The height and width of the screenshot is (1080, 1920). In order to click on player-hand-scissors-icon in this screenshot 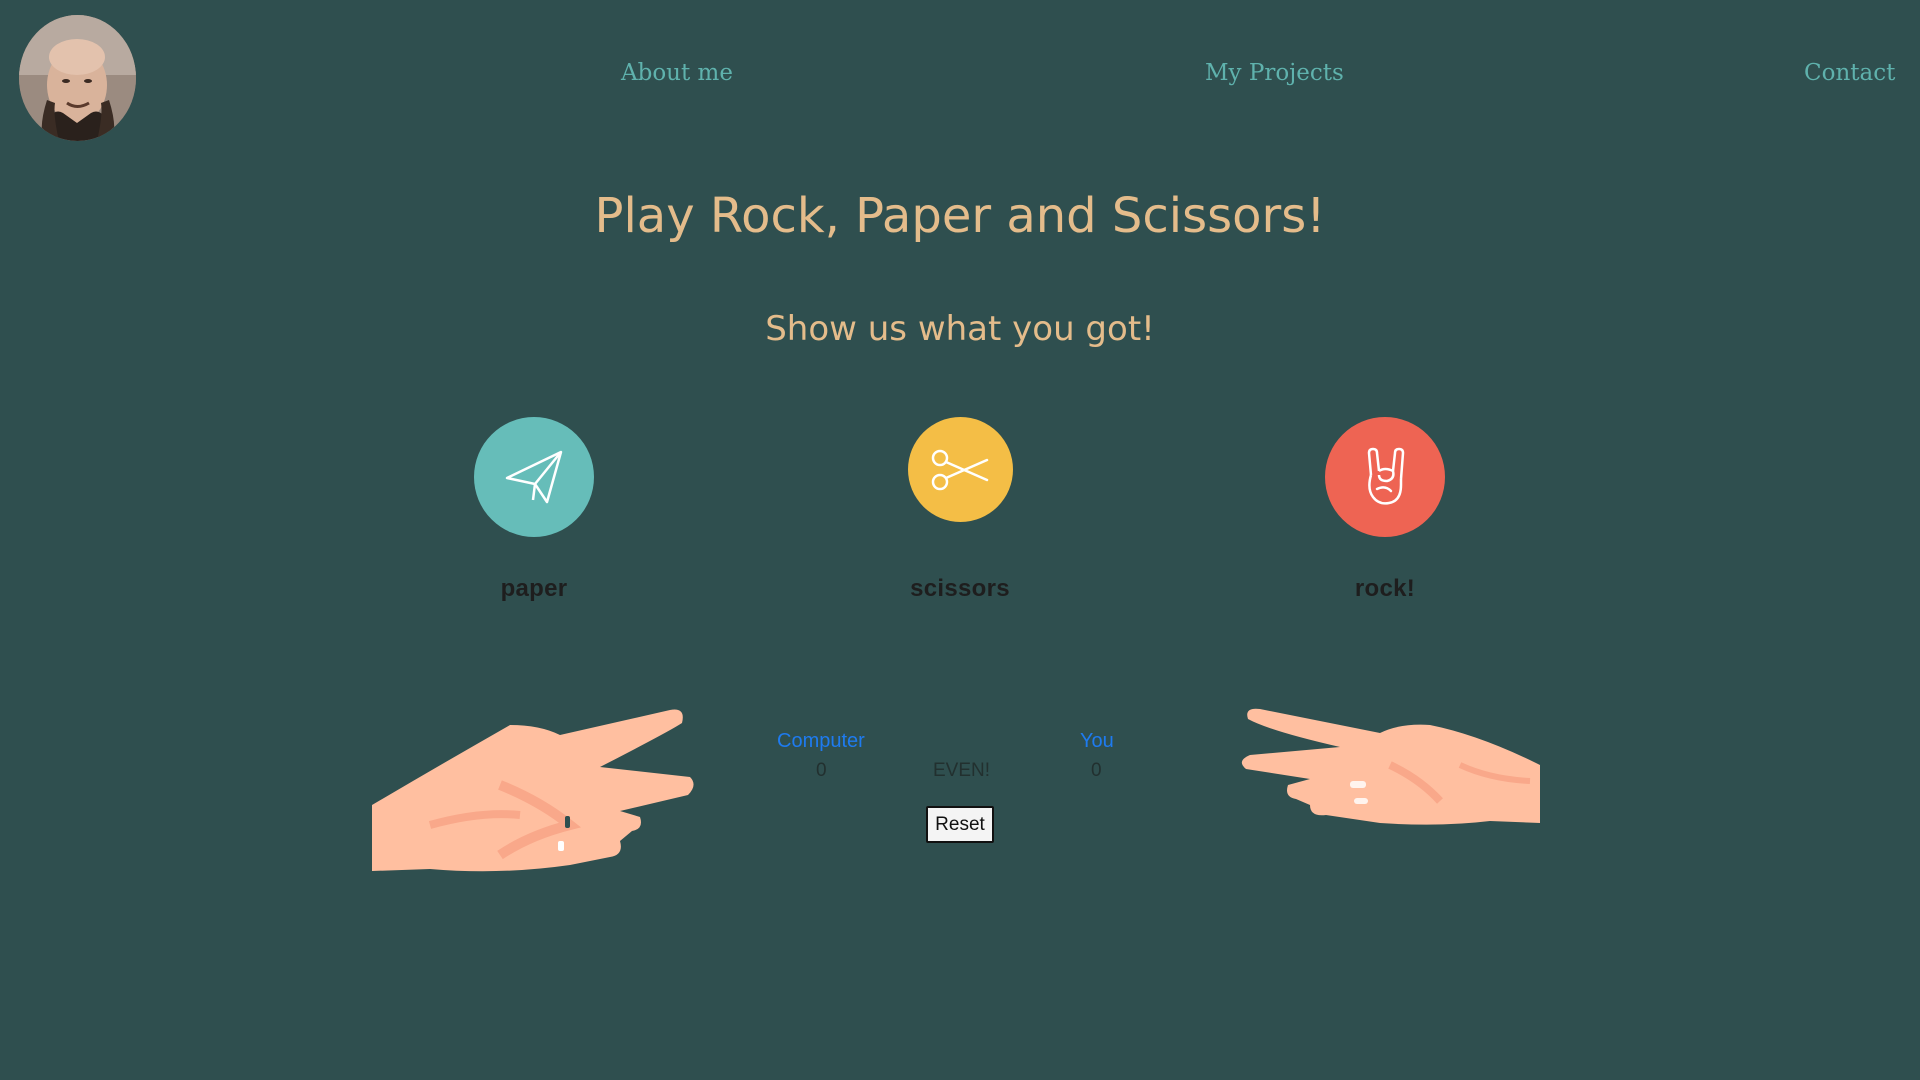, I will do `click(1390, 766)`.